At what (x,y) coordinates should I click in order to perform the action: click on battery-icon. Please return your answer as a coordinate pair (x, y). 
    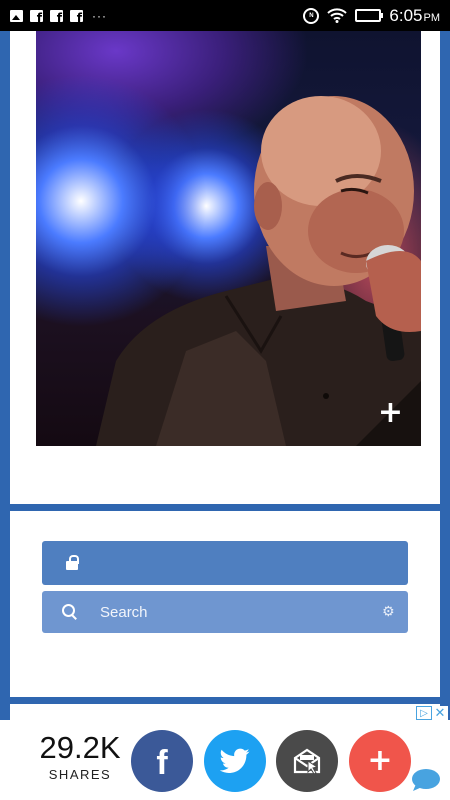
    Looking at the image, I should click on (369, 15).